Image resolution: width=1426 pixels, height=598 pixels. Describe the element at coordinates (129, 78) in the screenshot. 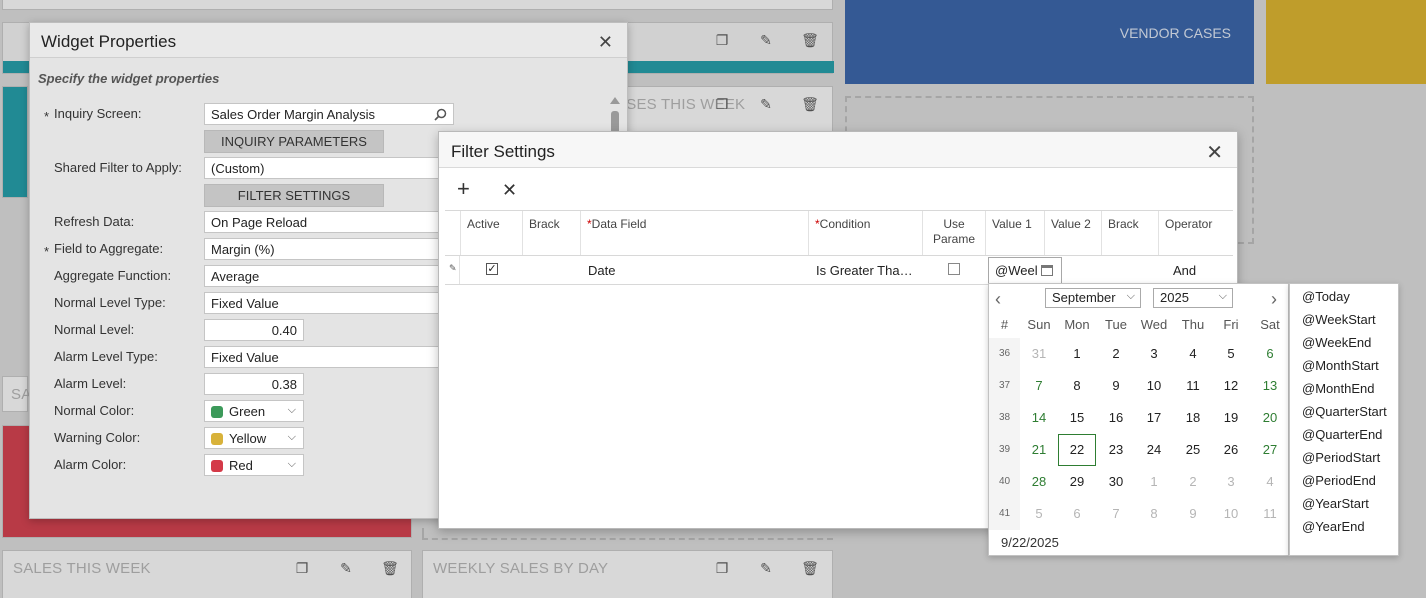

I see `widget-properties-subtitle: Specify the widget properties` at that location.